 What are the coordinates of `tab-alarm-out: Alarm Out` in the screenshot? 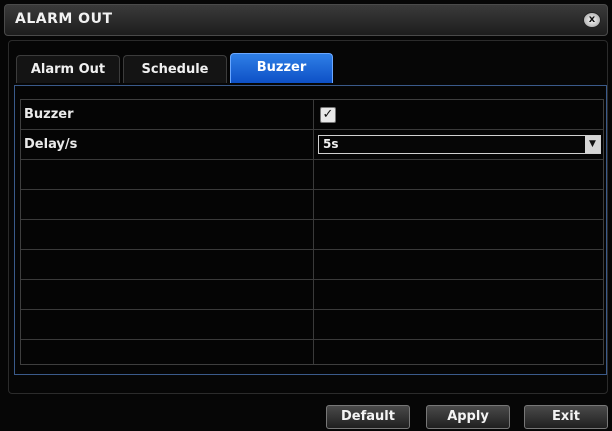 It's located at (68, 69).